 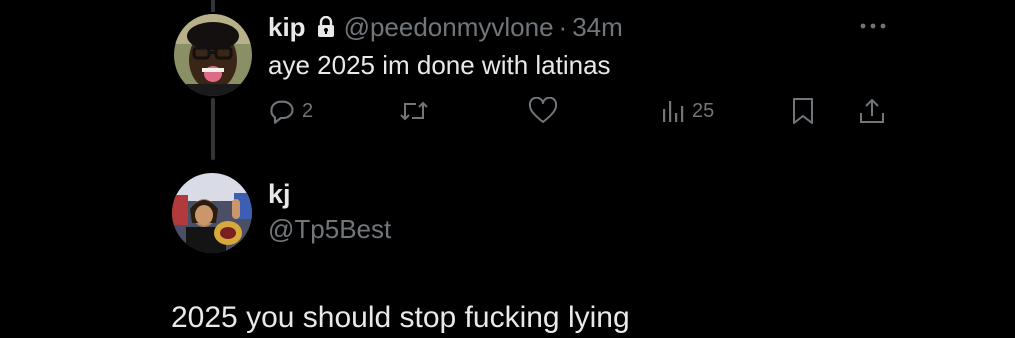 I want to click on tweet-header: kip @peedonmyvlone · 34m, so click(x=445, y=27).